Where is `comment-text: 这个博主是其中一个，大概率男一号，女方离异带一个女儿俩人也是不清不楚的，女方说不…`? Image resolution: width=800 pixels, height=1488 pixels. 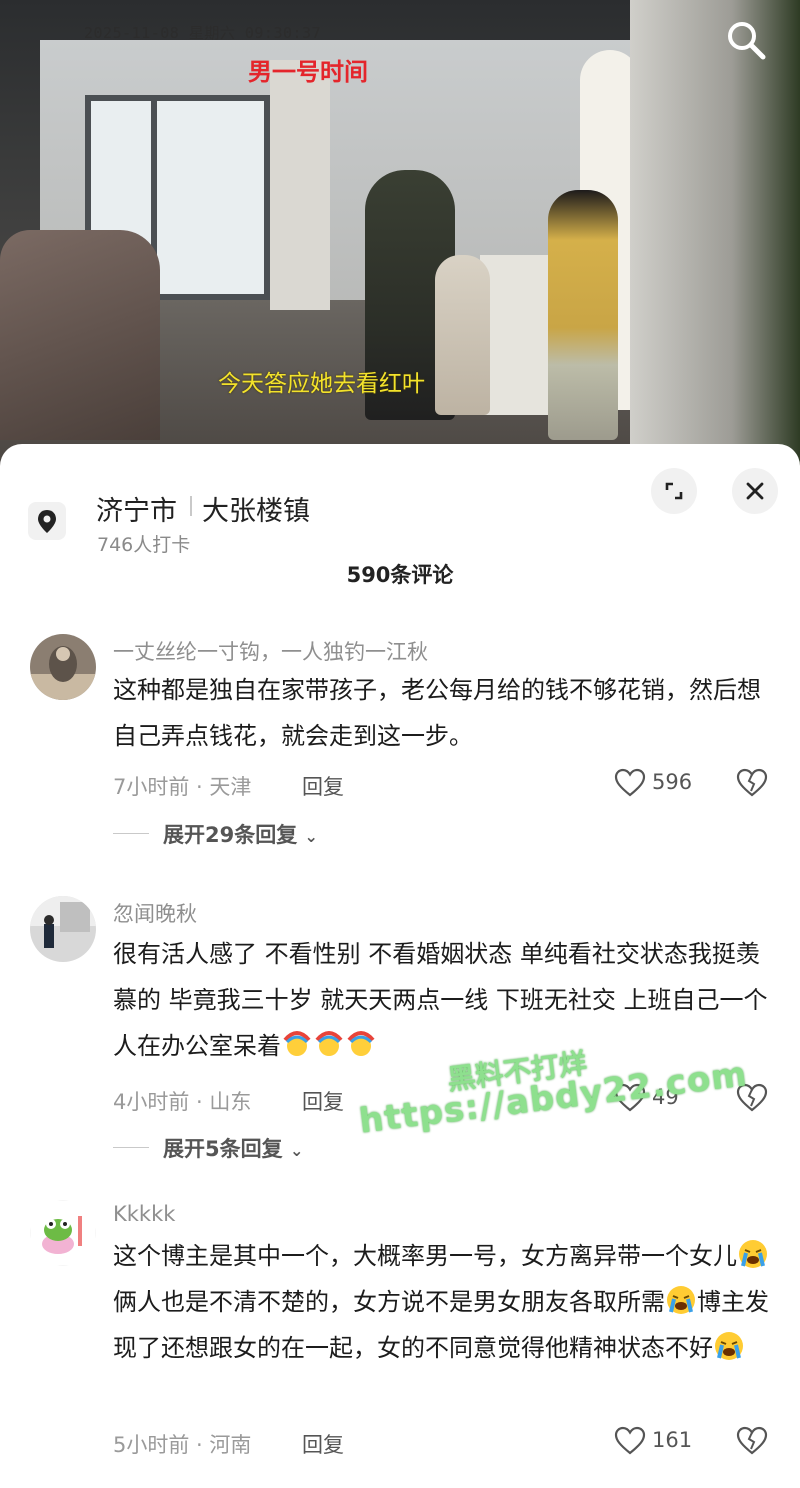
comment-text: 这个博主是其中一个，大概率男一号，女方离异带一个女儿俩人也是不清不楚的，女方说不… is located at coordinates (443, 1302).